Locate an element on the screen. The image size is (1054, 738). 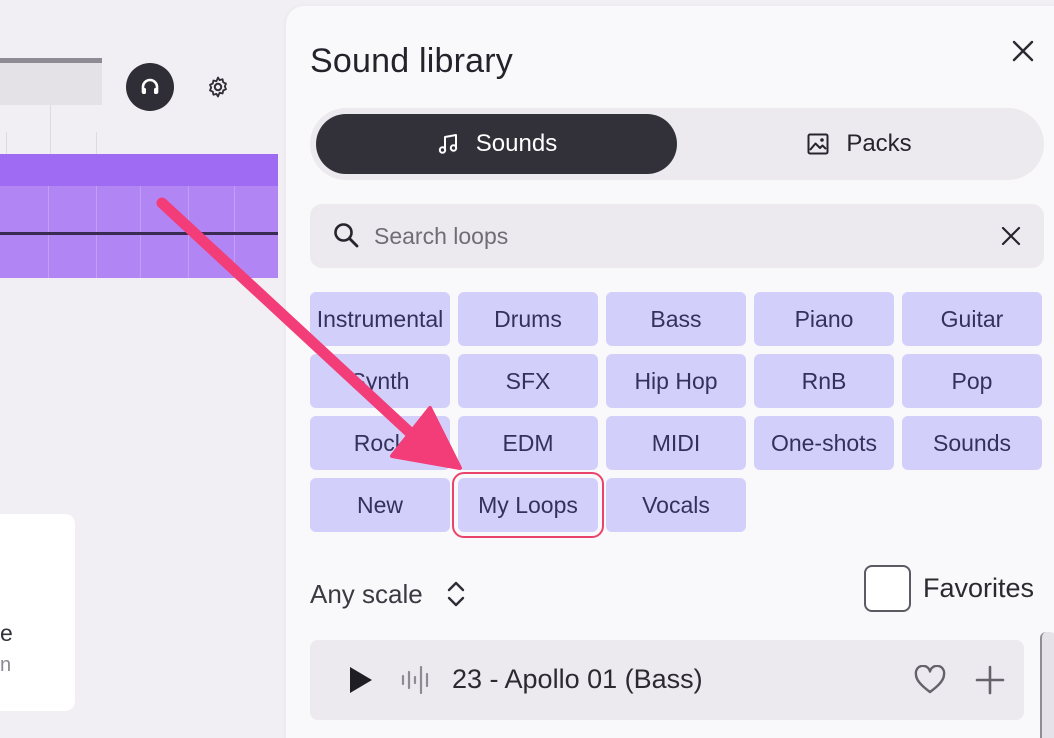
chip-my-loops: My Loops is located at coordinates (528, 505).